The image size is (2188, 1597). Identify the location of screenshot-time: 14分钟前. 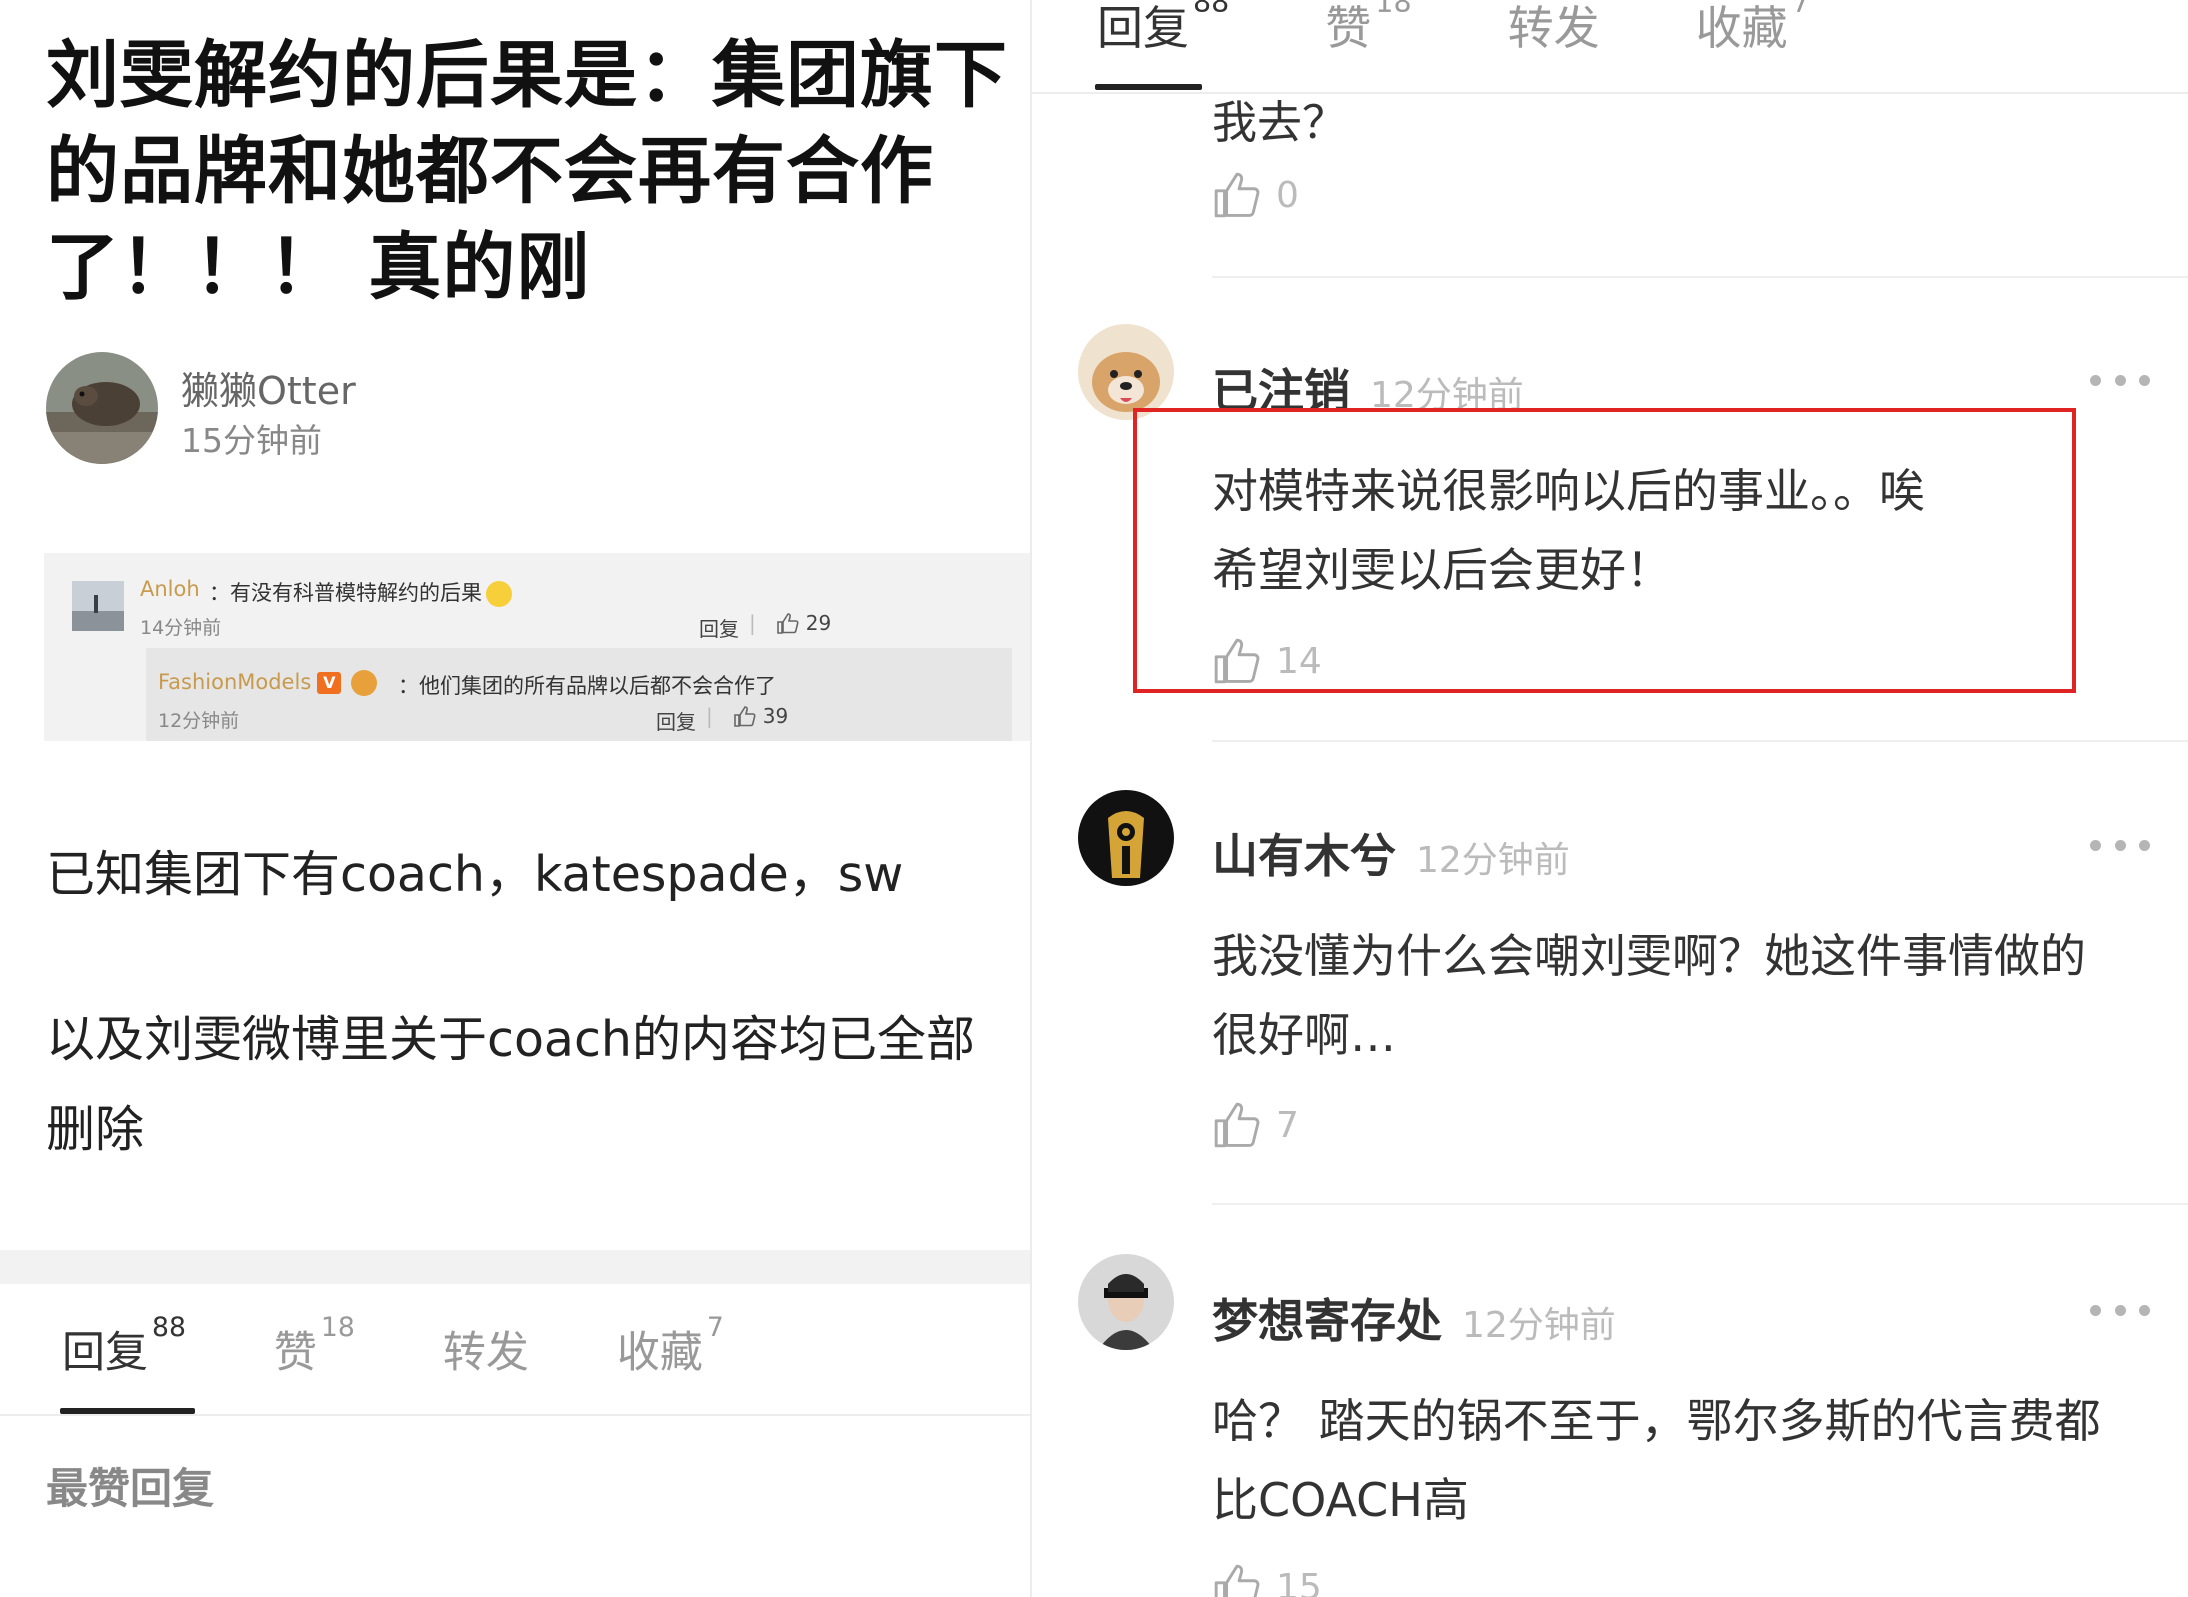
(181, 628).